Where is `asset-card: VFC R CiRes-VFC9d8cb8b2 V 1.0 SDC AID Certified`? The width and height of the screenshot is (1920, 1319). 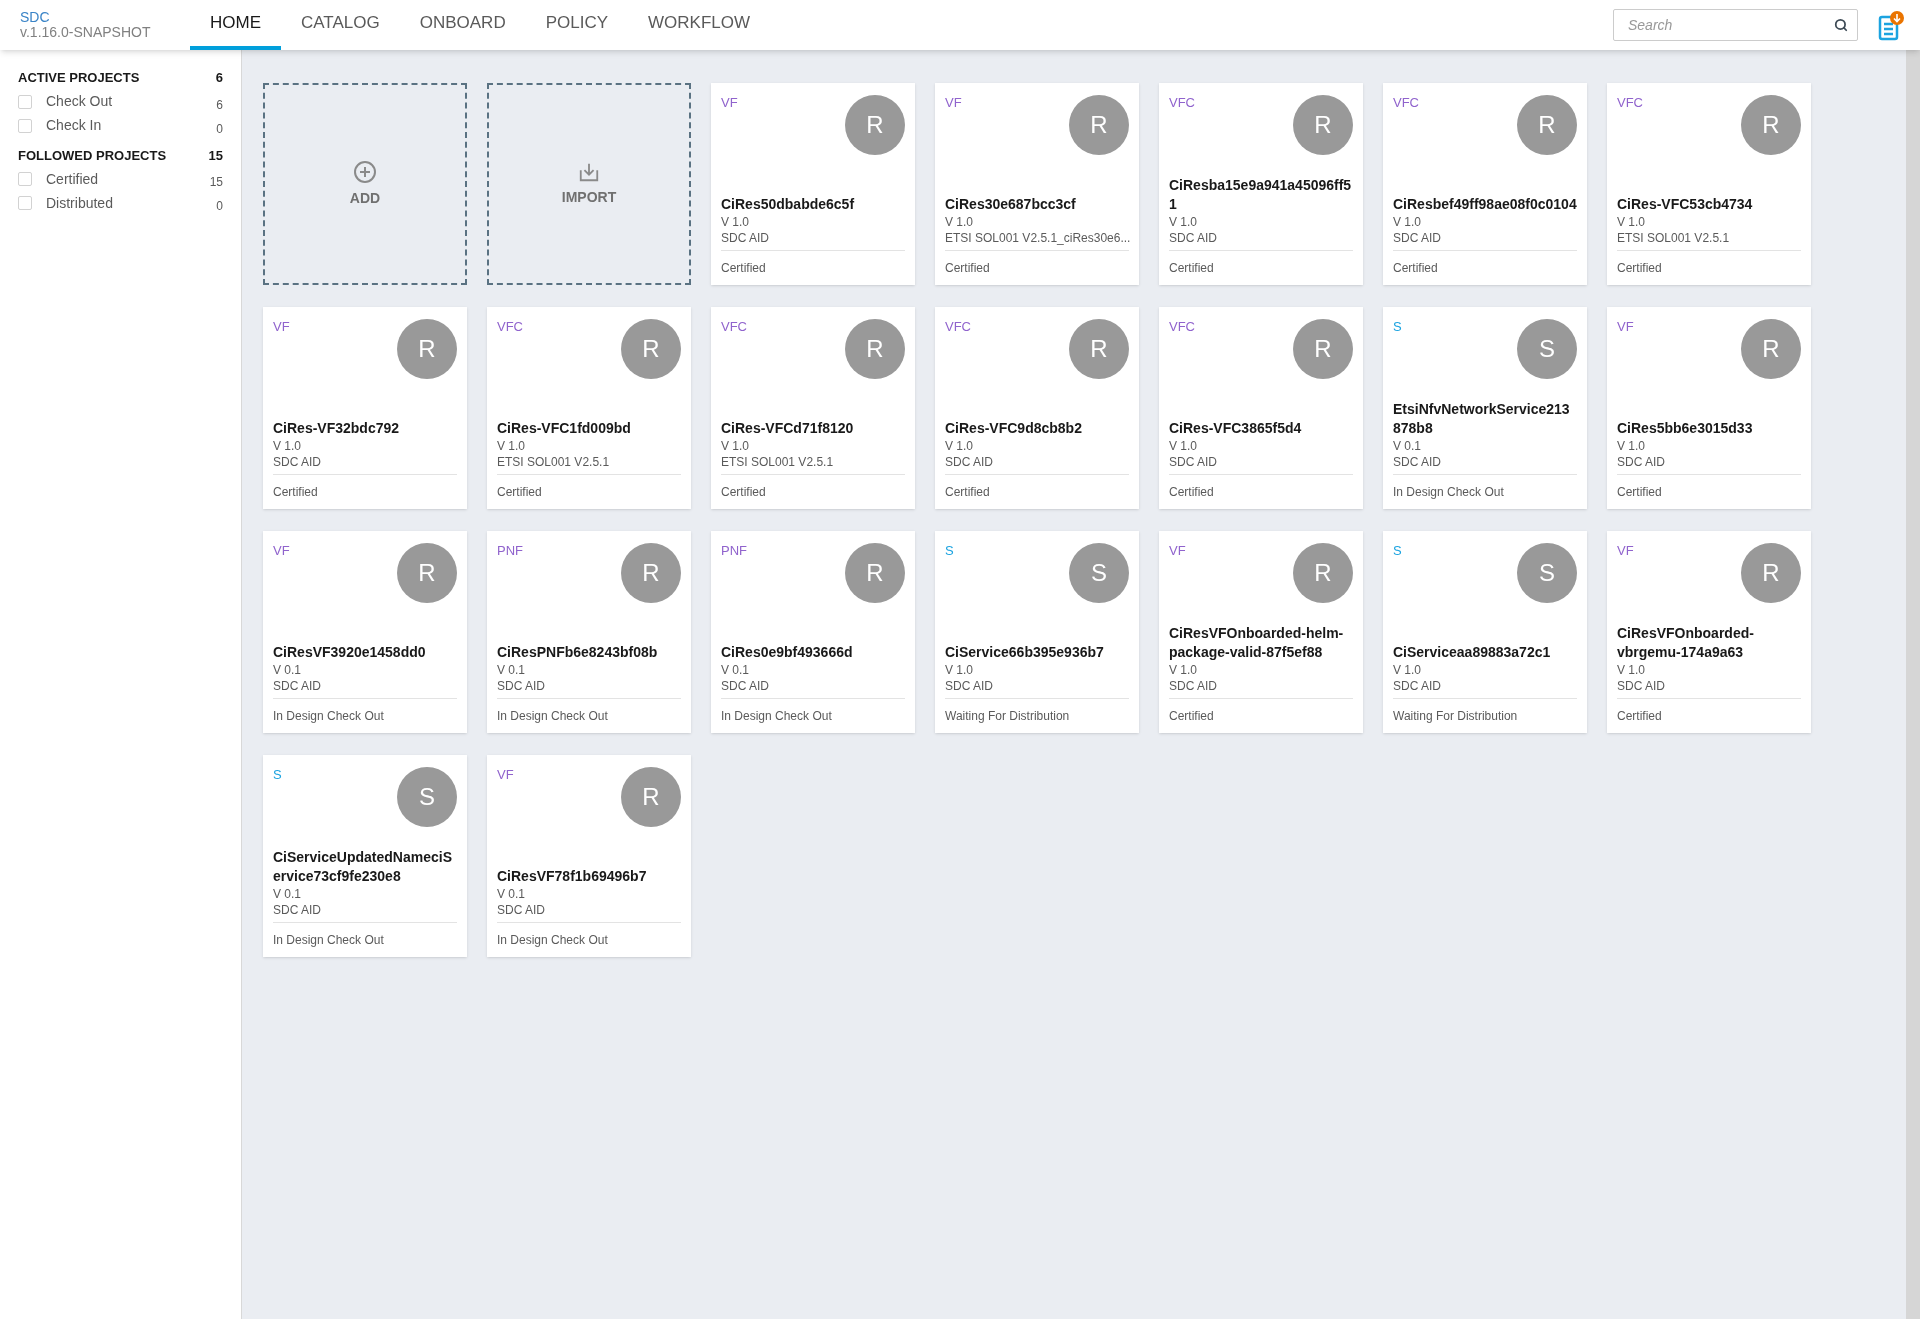
asset-card: VFC R CiRes-VFC9d8cb8b2 V 1.0 SDC AID Certified is located at coordinates (1037, 408).